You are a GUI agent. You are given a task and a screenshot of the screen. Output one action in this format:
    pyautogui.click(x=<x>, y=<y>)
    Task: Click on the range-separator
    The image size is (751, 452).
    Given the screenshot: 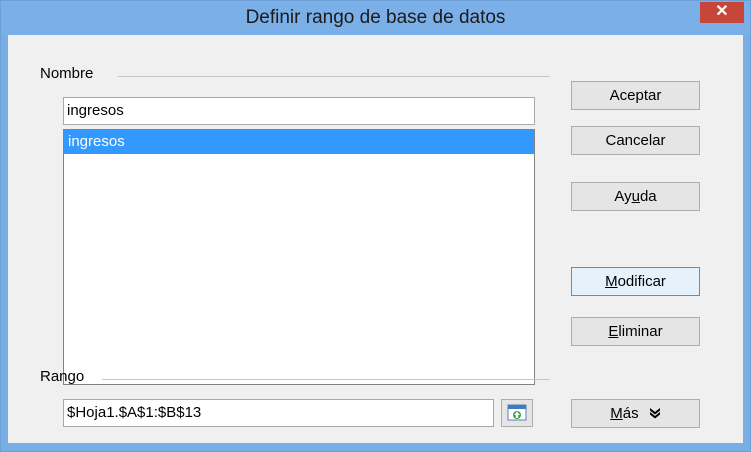 What is the action you would take?
    pyautogui.click(x=326, y=379)
    